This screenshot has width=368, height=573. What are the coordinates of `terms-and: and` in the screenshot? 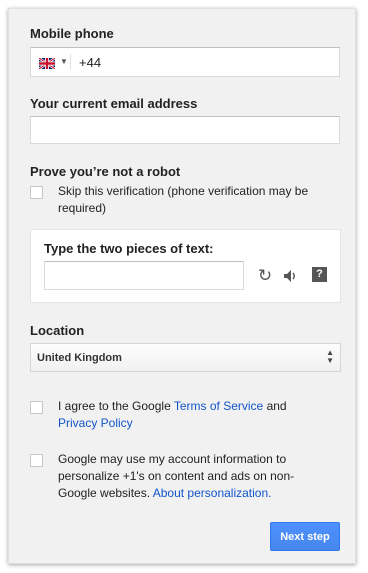 It's located at (276, 406).